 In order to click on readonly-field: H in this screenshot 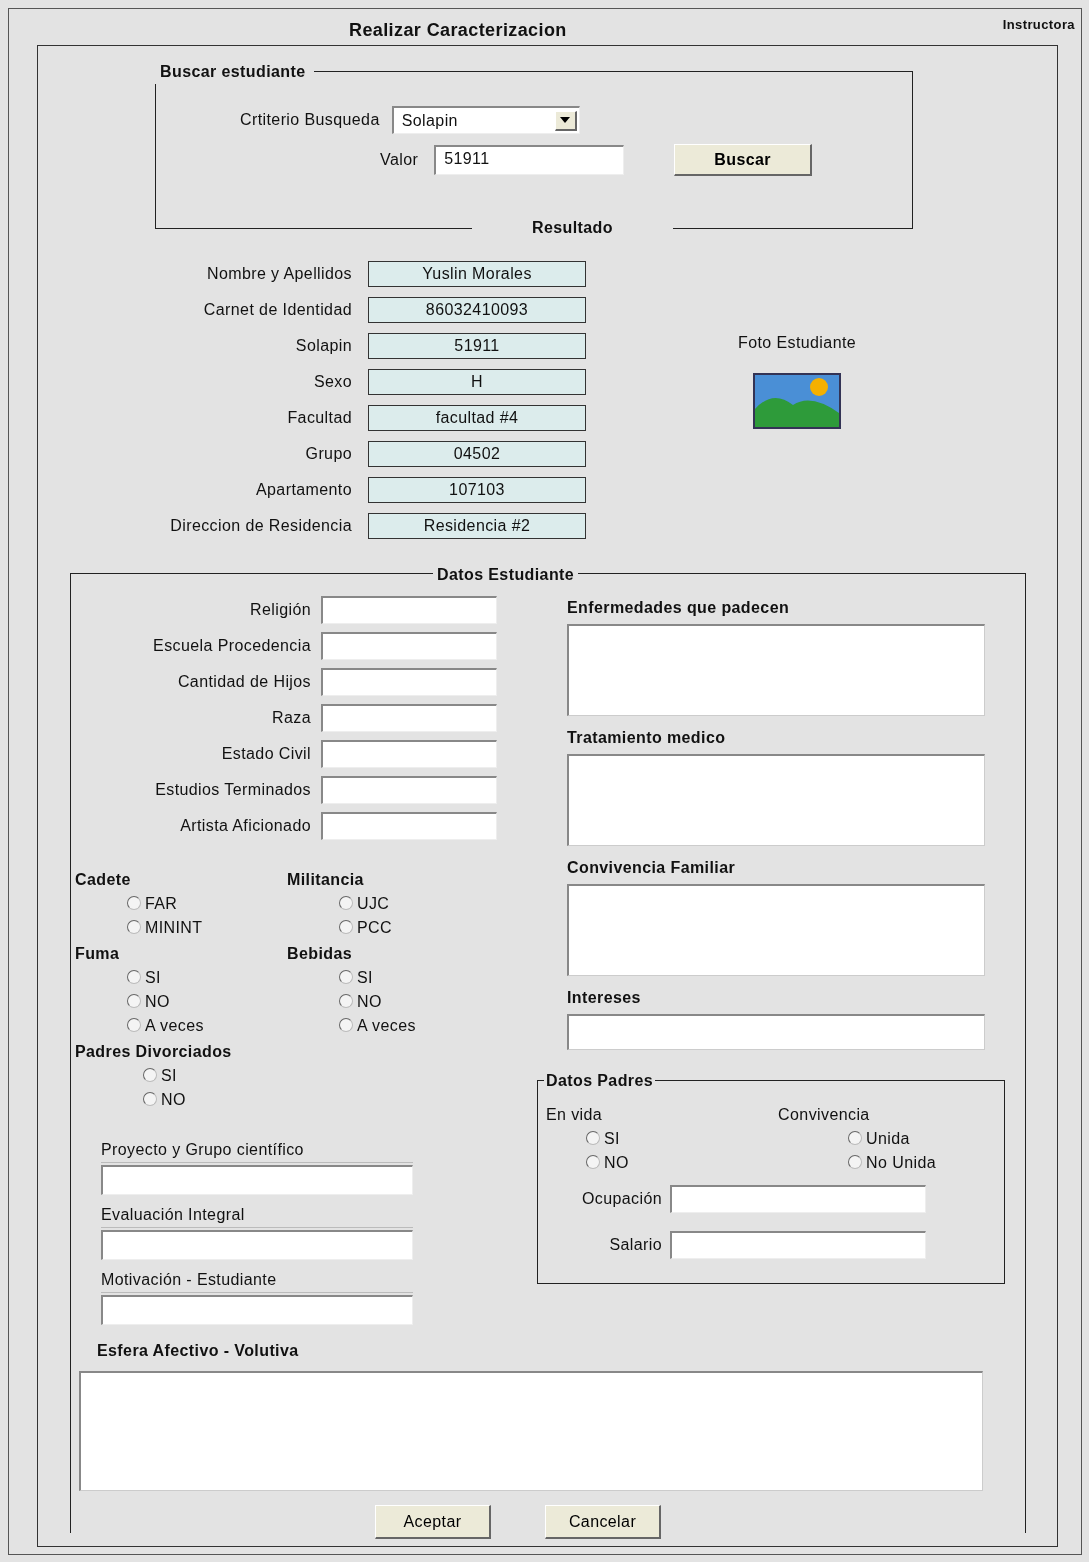, I will do `click(477, 382)`.